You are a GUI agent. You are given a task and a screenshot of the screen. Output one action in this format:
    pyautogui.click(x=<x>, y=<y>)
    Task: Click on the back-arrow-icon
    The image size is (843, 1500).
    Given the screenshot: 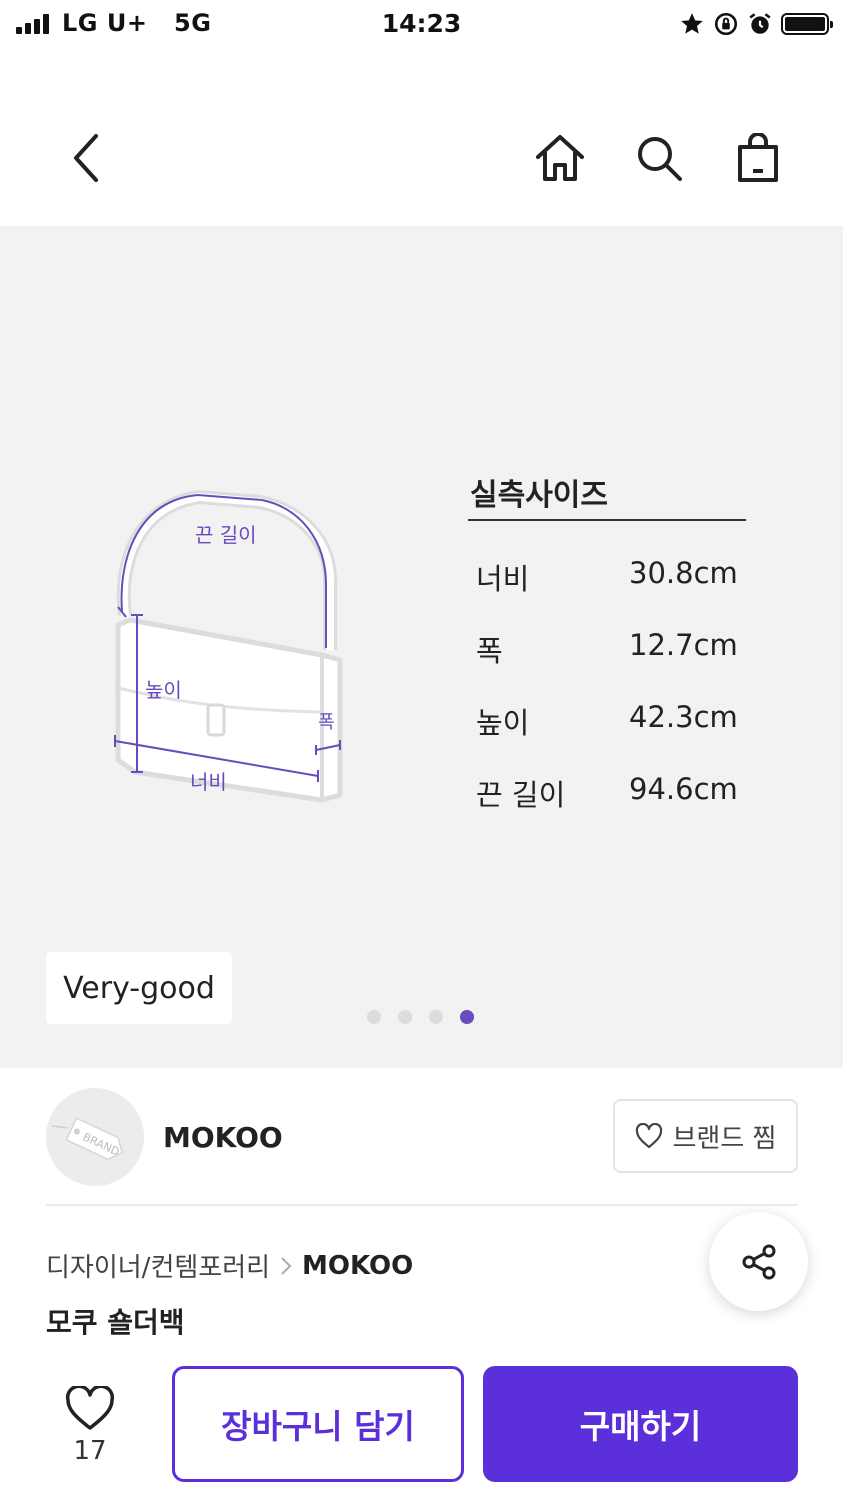 What is the action you would take?
    pyautogui.click(x=86, y=158)
    